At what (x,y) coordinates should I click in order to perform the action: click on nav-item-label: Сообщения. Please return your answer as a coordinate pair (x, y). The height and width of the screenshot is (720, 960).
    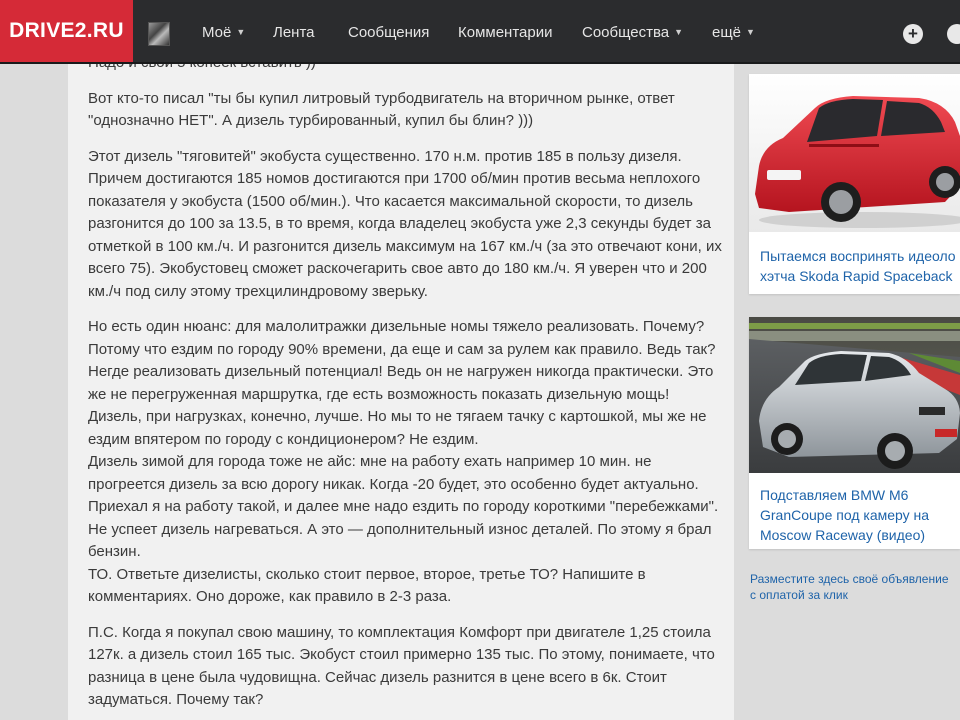
    Looking at the image, I should click on (389, 32).